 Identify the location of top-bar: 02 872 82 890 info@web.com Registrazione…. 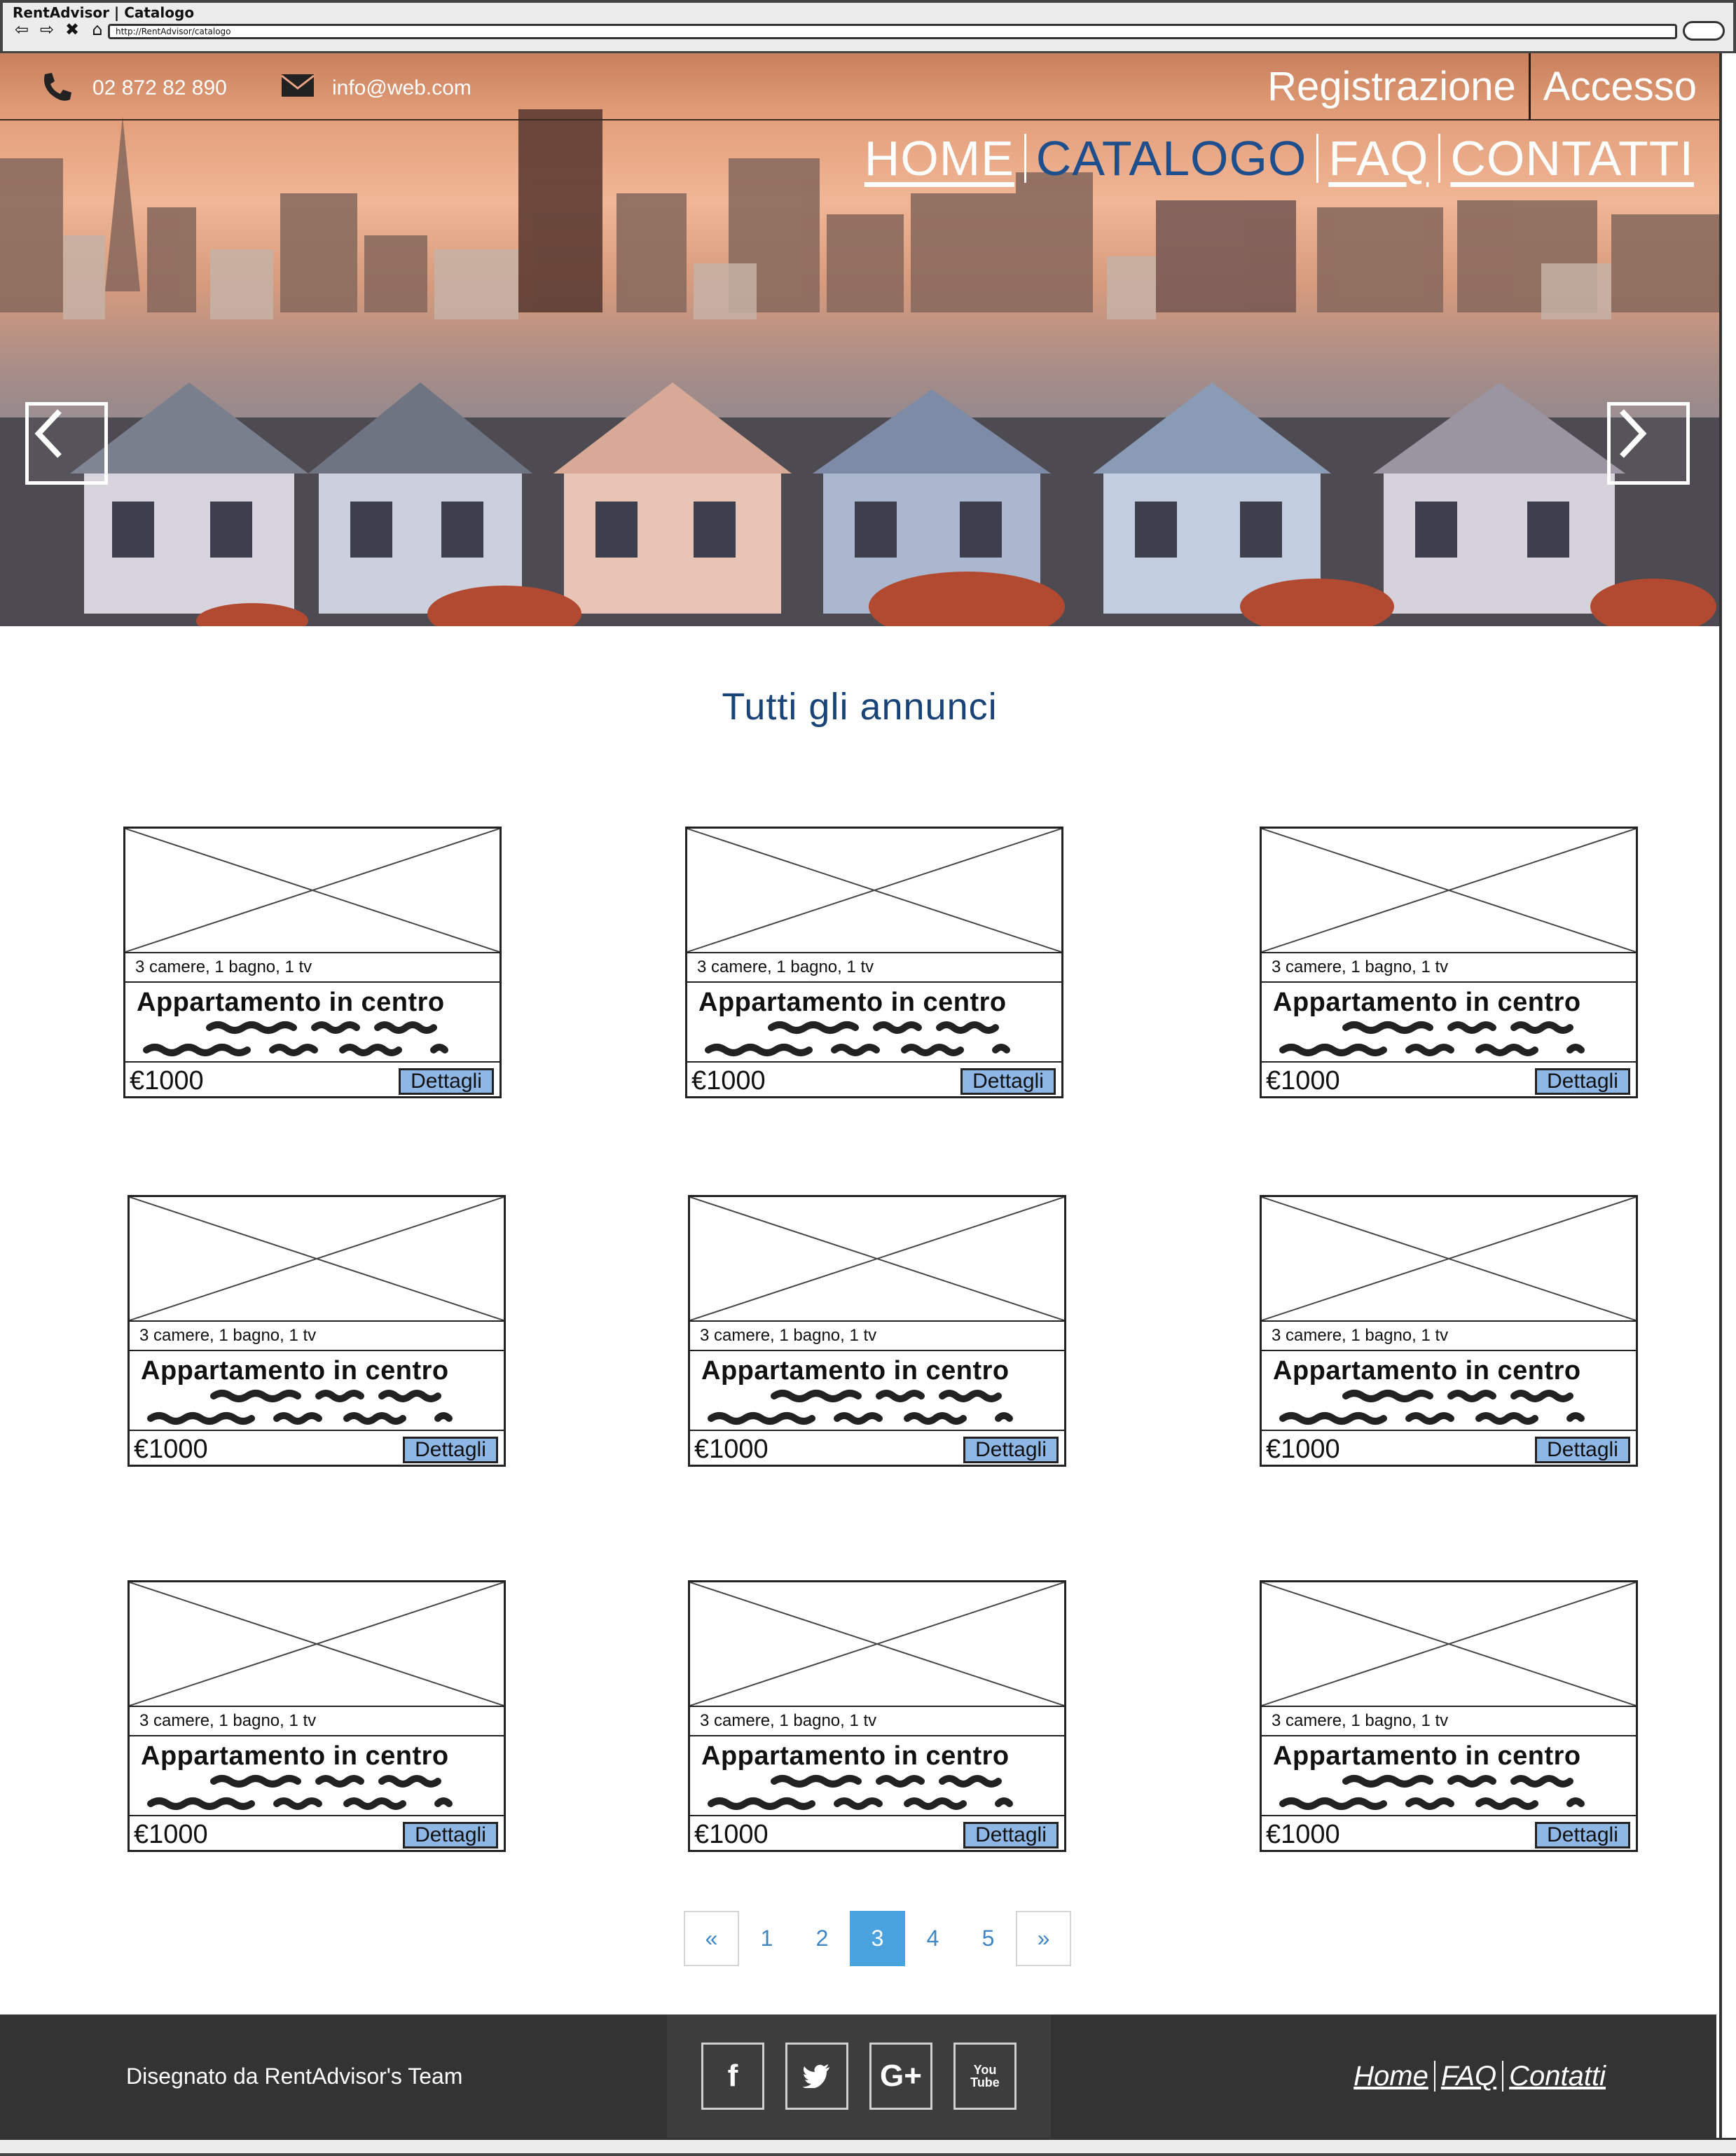
(859, 86).